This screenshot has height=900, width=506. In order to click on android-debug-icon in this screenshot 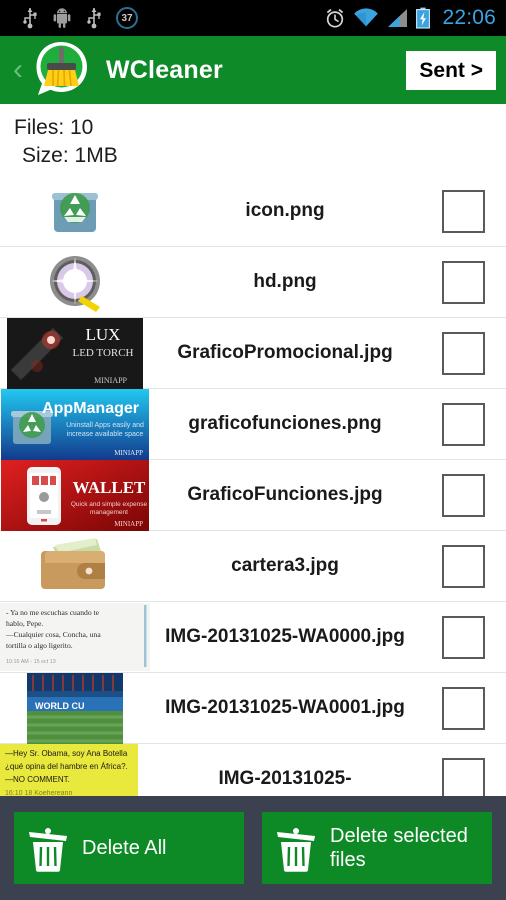, I will do `click(62, 18)`.